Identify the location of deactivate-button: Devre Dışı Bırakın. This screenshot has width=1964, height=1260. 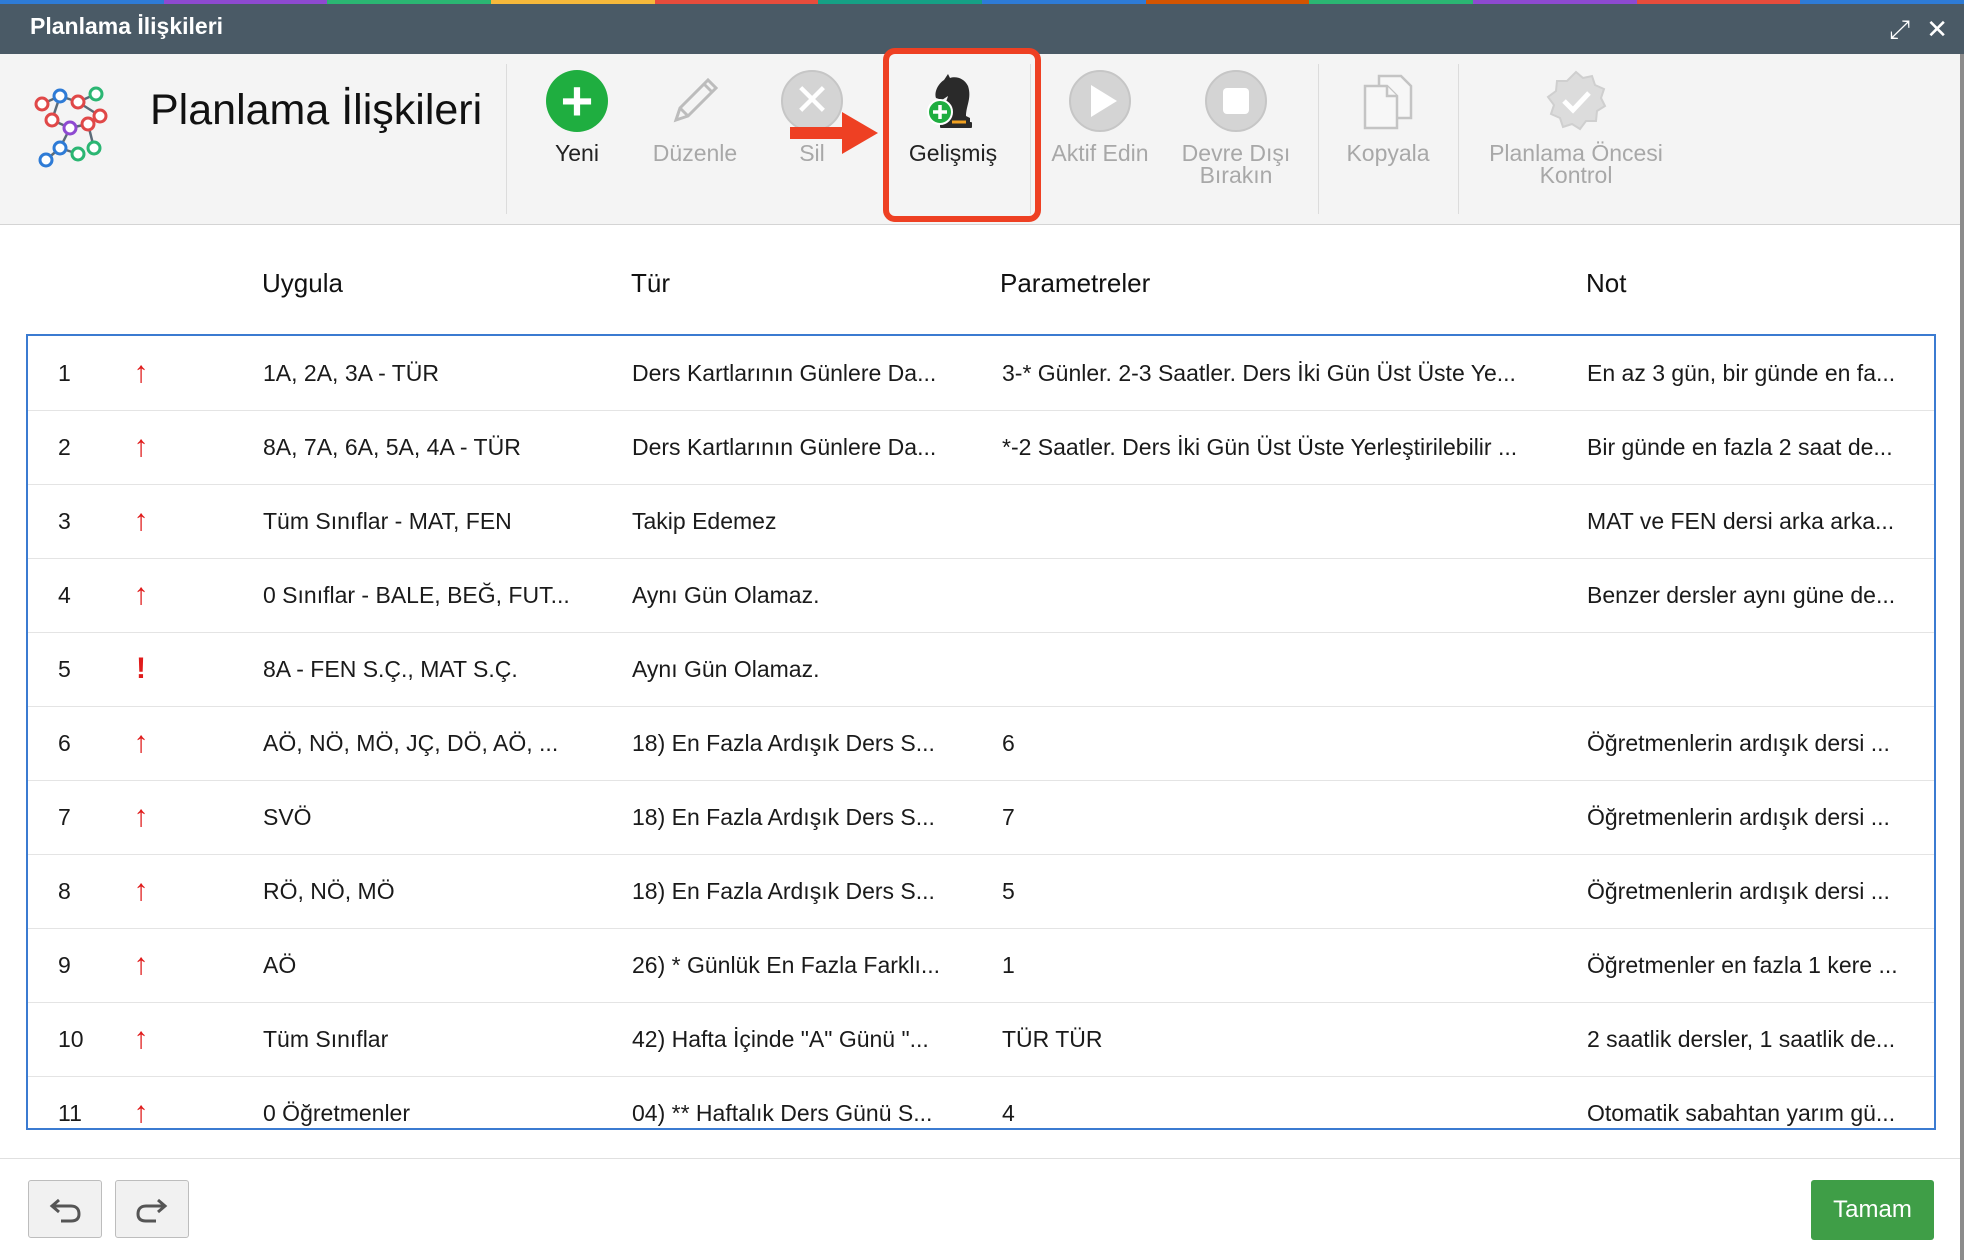
(1236, 129).